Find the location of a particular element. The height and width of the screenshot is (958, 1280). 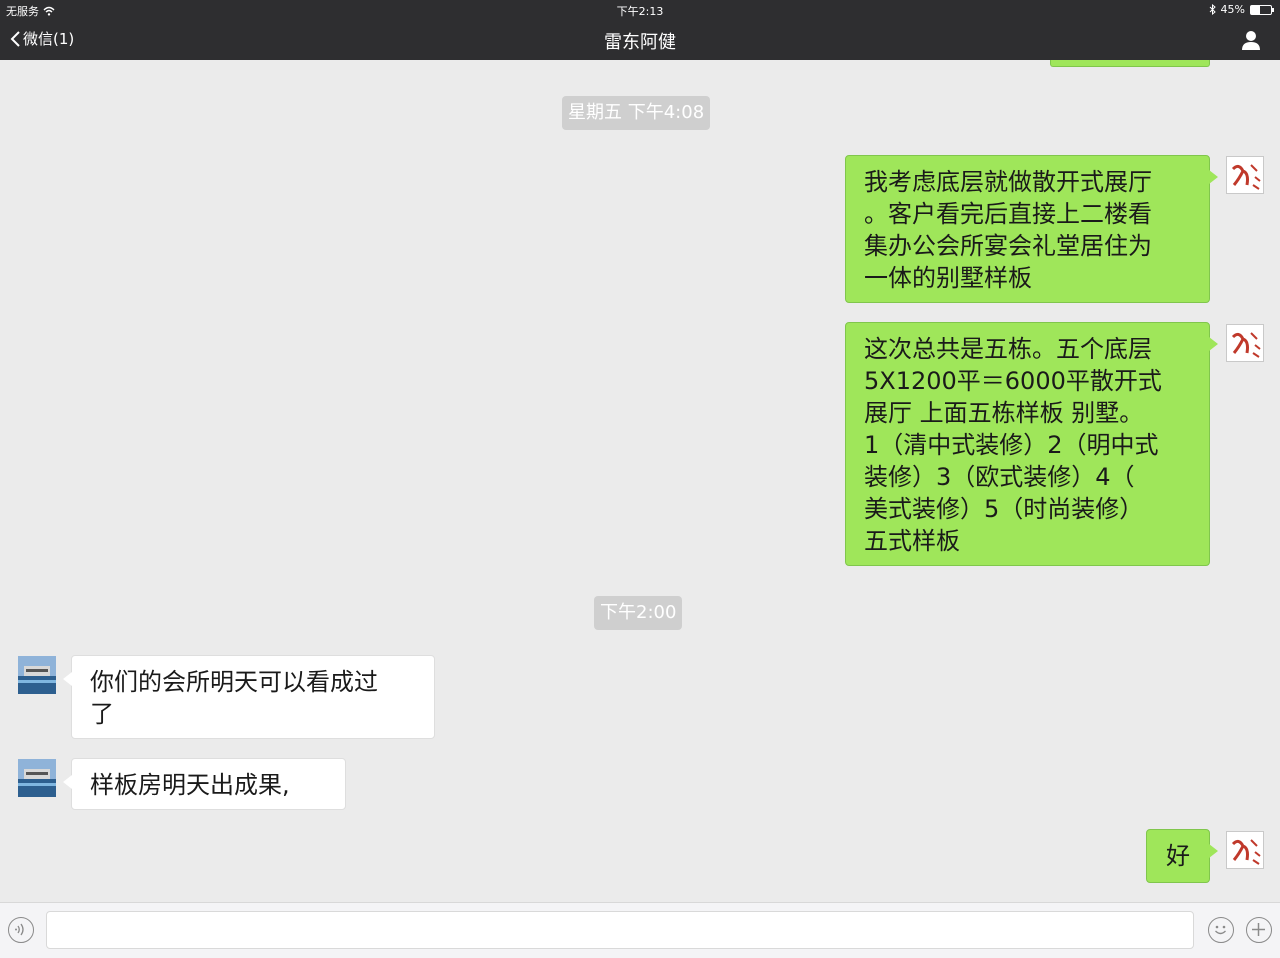

battery-fill is located at coordinates (1255, 9).